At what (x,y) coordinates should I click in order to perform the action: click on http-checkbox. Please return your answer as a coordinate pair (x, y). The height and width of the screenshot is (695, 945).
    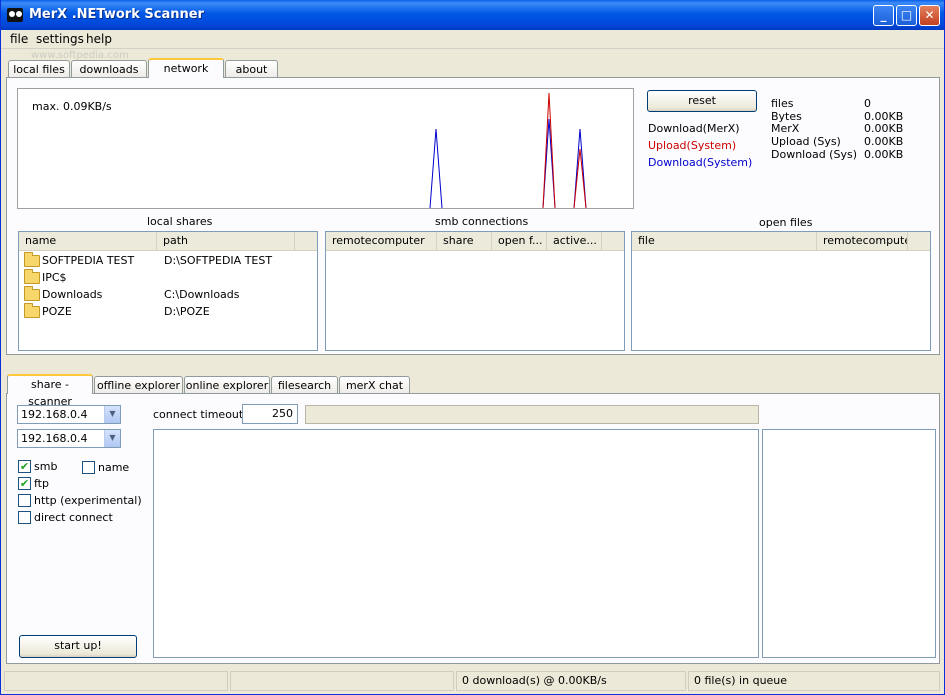
    Looking at the image, I should click on (24, 500).